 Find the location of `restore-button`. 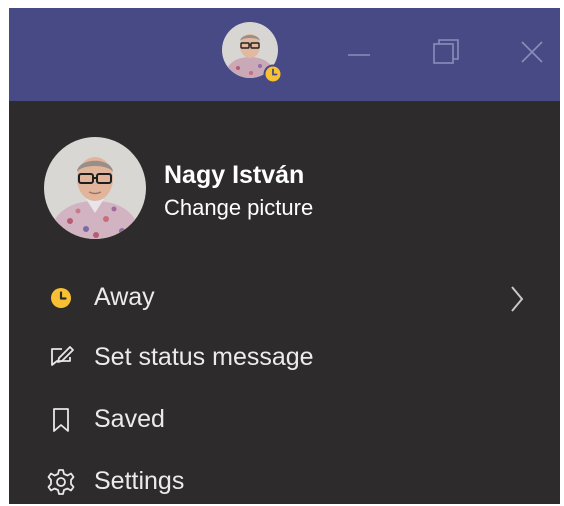

restore-button is located at coordinates (446, 52).